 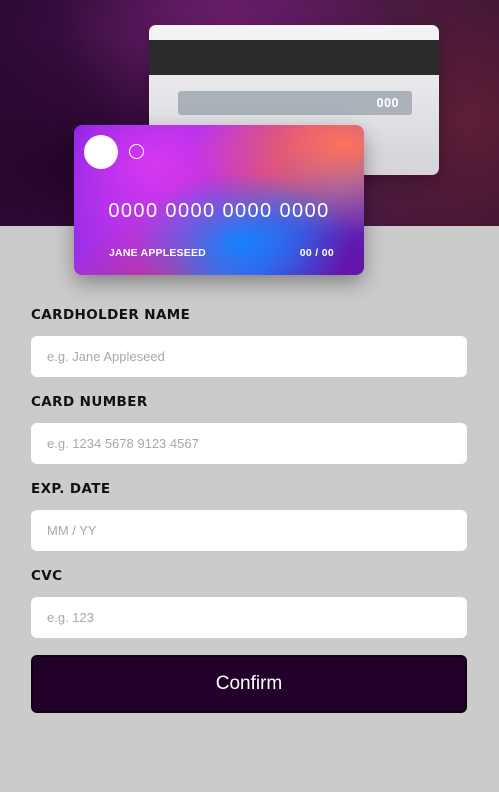 I want to click on cvc-field: CVC, so click(x=249, y=603).